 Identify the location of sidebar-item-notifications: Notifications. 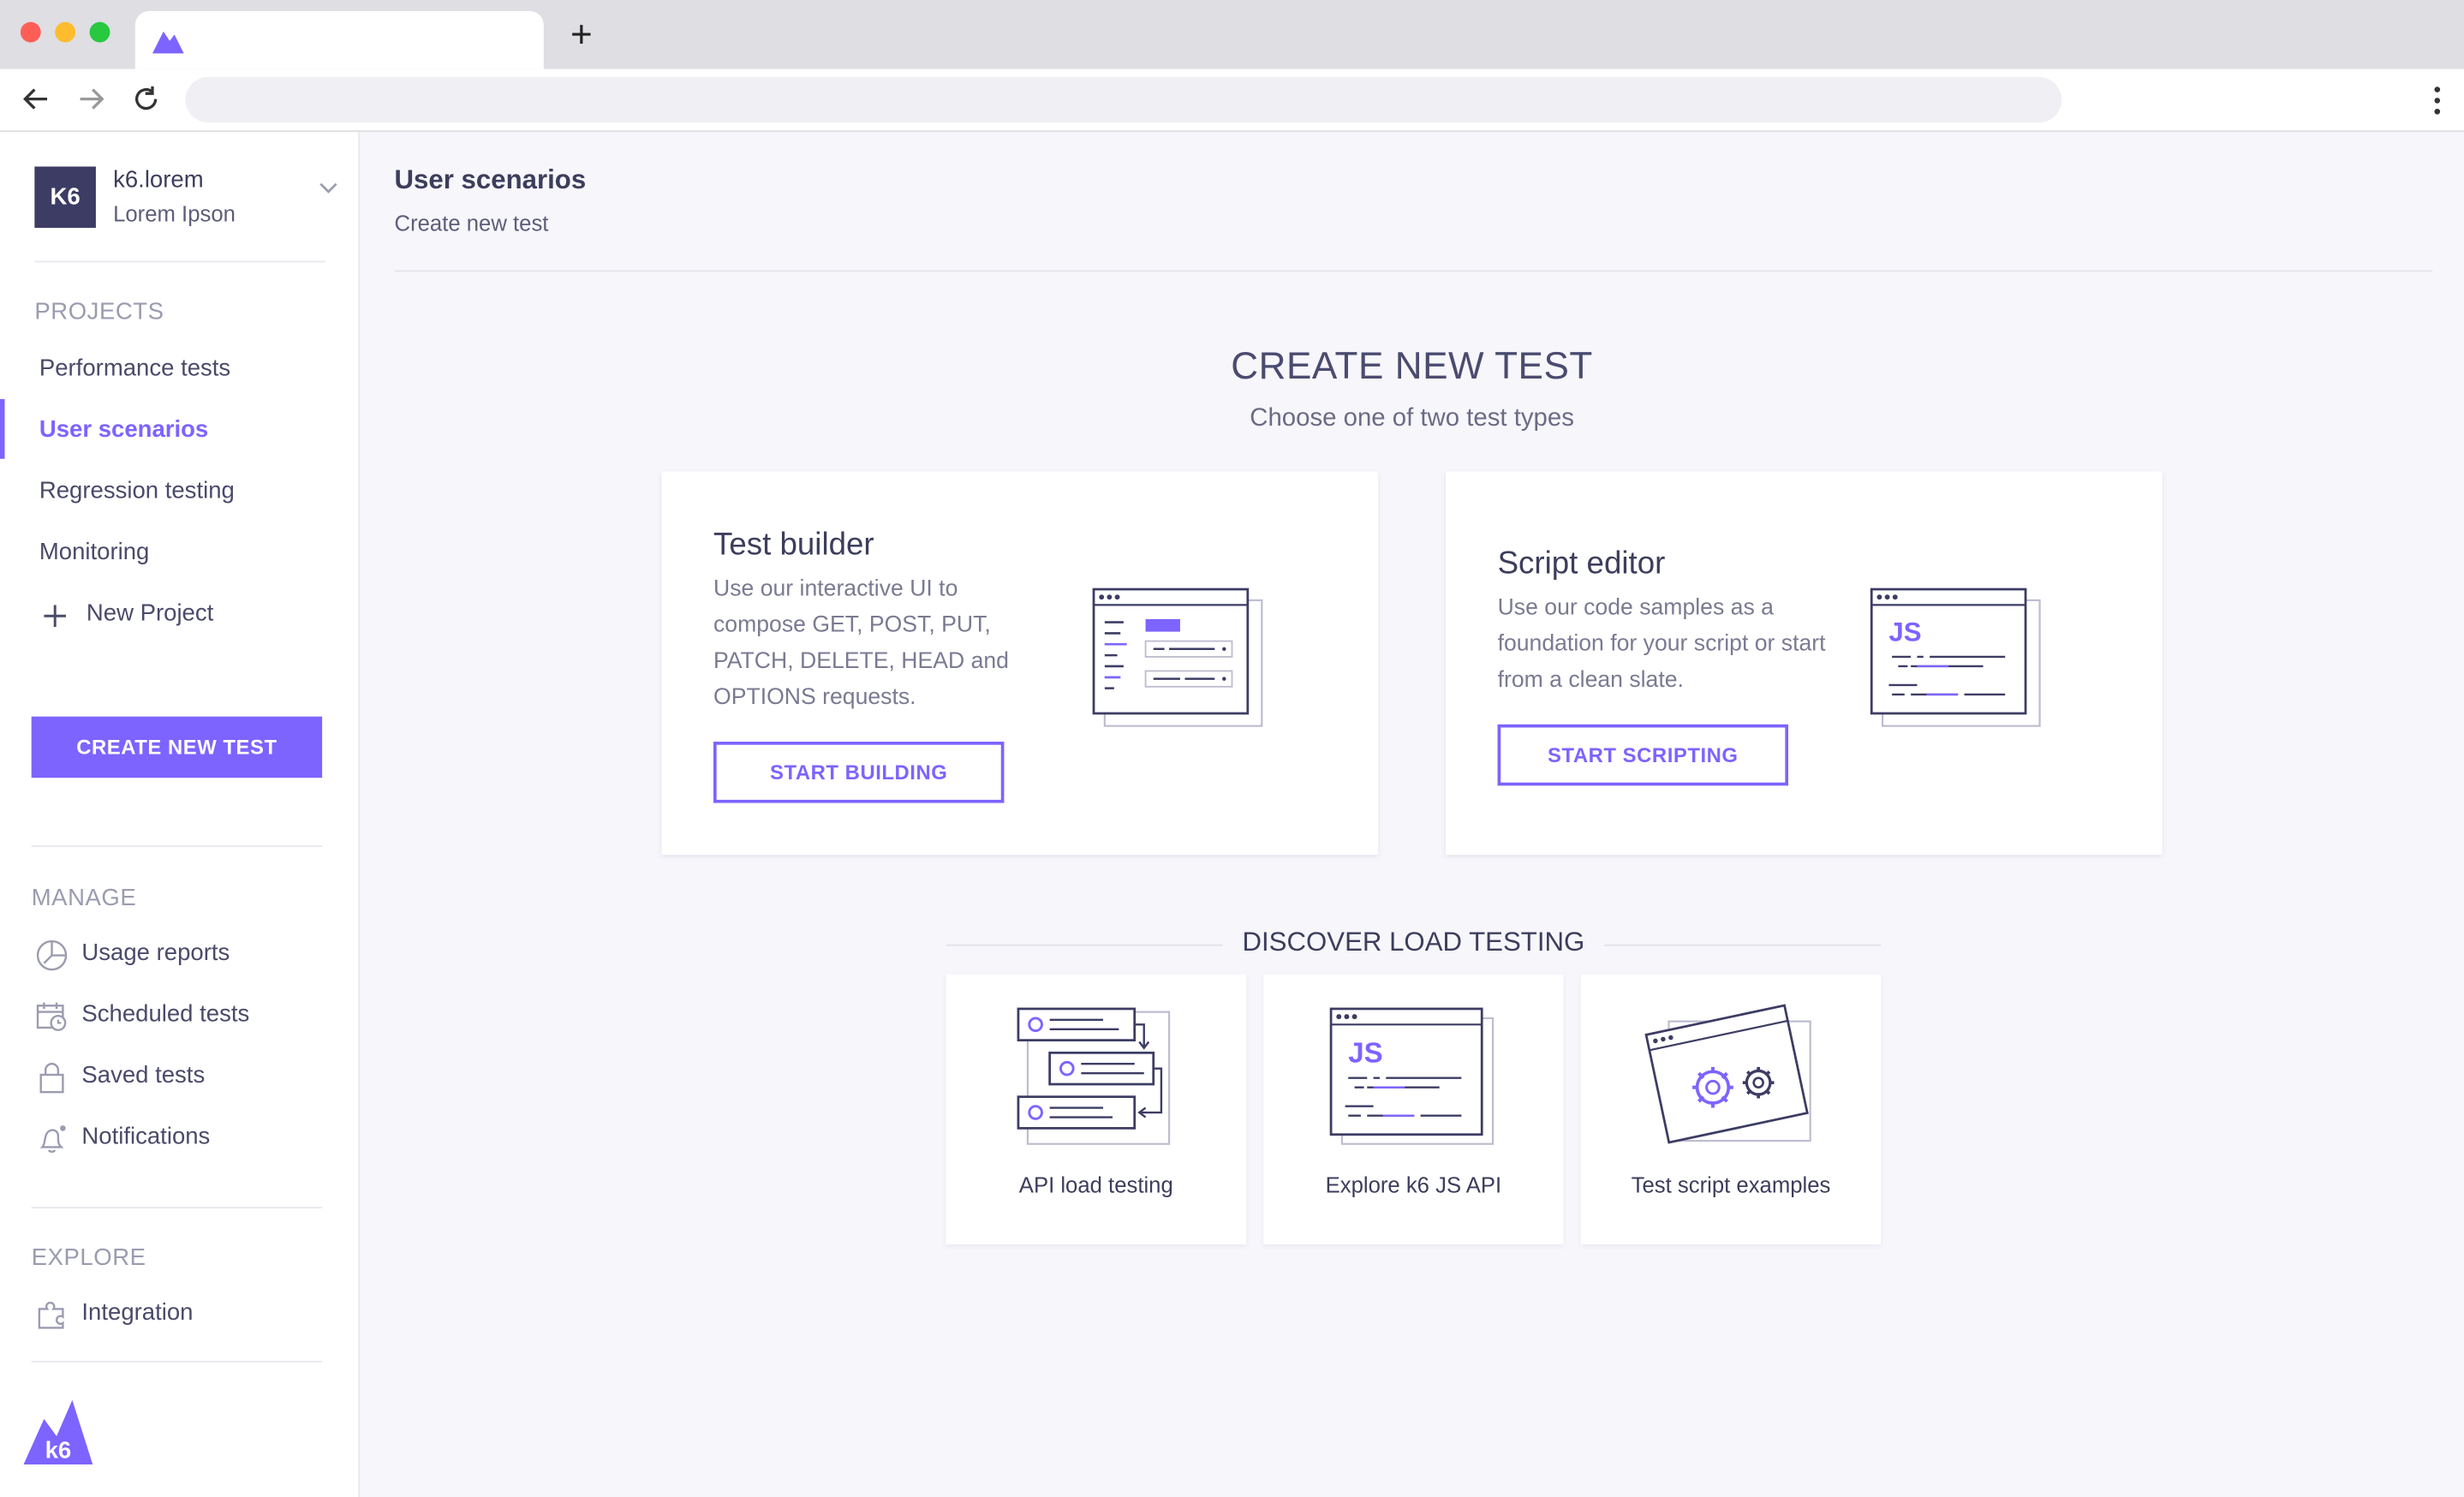
(183, 1139).